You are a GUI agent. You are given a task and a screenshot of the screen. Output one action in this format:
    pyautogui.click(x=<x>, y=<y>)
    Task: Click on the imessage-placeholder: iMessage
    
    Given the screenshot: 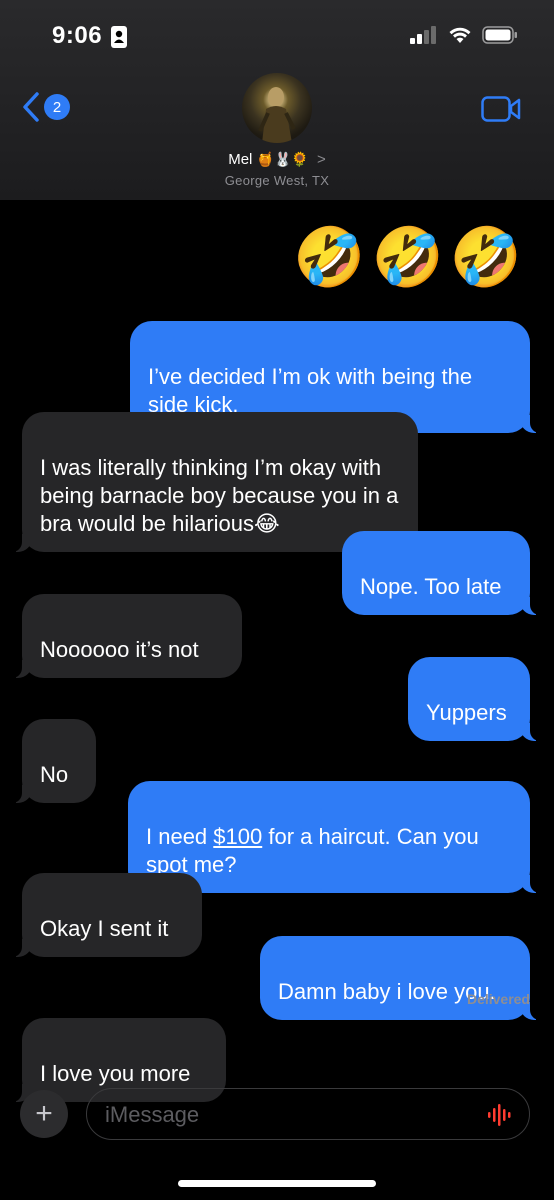 What is the action you would take?
    pyautogui.click(x=152, y=1114)
    